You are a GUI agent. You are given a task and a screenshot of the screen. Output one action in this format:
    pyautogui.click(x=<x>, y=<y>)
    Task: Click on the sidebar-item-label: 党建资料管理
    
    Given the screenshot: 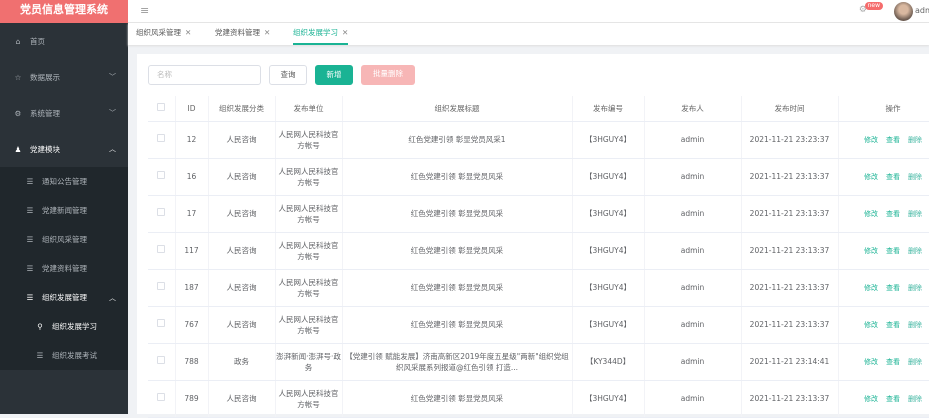 What is the action you would take?
    pyautogui.click(x=64, y=268)
    